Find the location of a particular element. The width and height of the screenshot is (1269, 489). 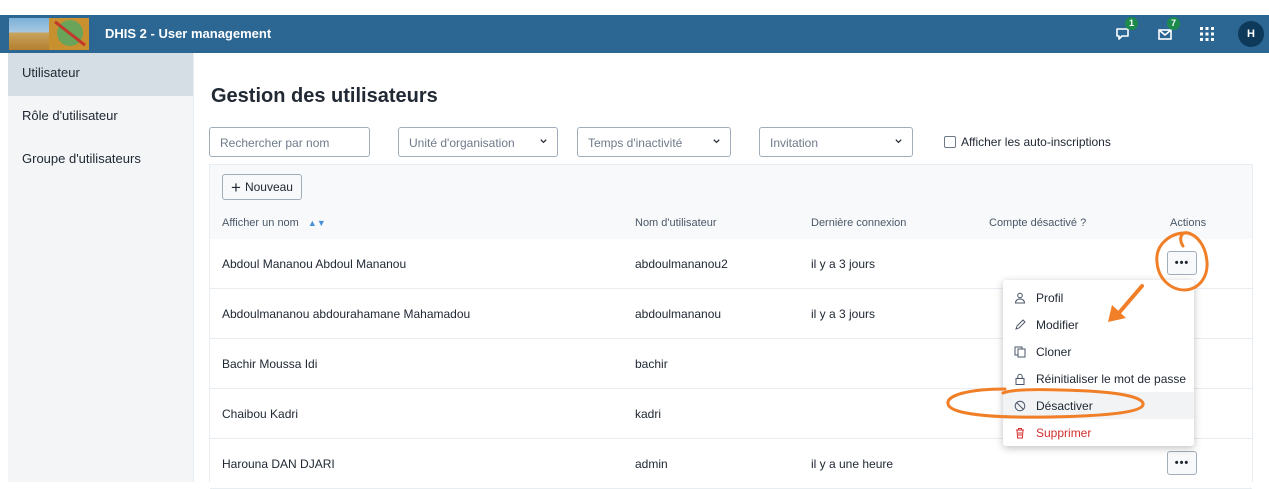

new-user-label: Nouveau is located at coordinates (268, 187).